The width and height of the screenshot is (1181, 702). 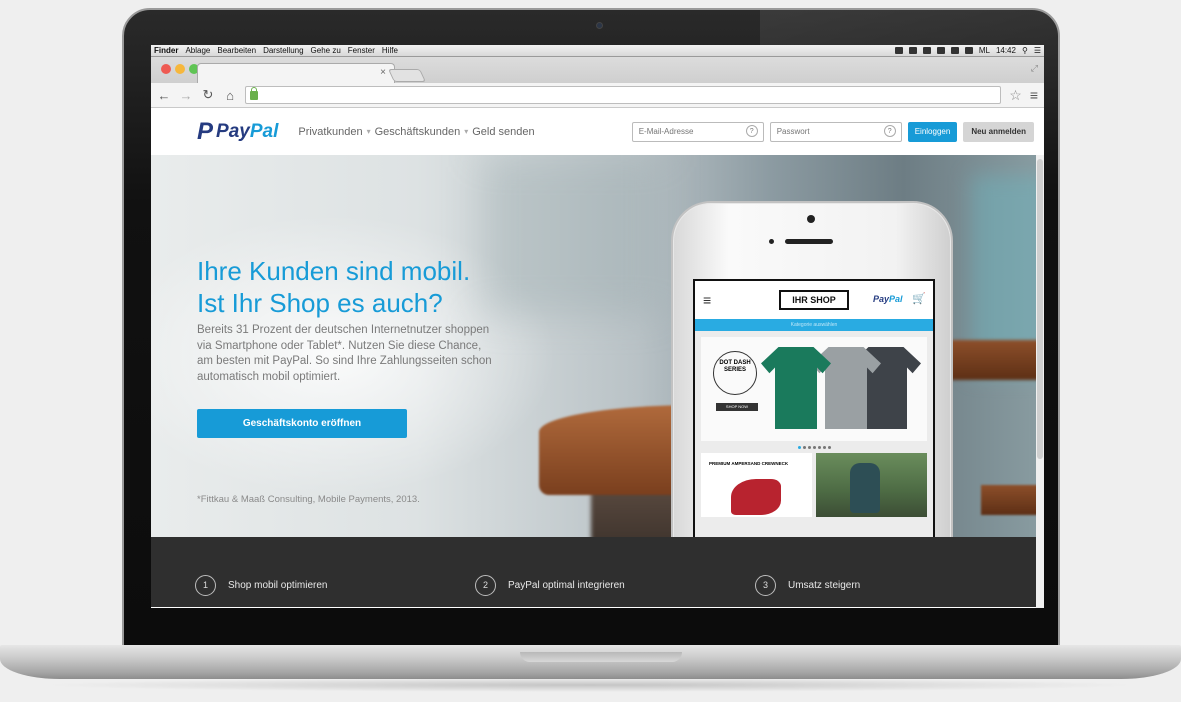 What do you see at coordinates (361, 50) in the screenshot?
I see `menubar-item-fenster: Fenster` at bounding box center [361, 50].